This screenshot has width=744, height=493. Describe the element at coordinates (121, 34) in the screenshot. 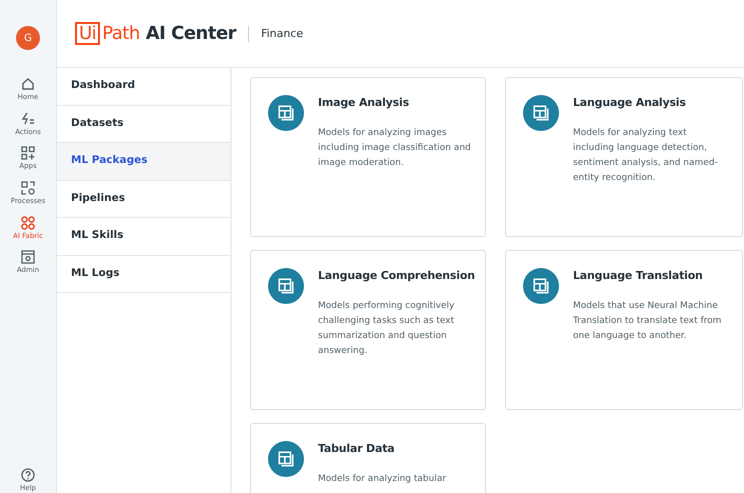

I see `logo-text: Path` at that location.